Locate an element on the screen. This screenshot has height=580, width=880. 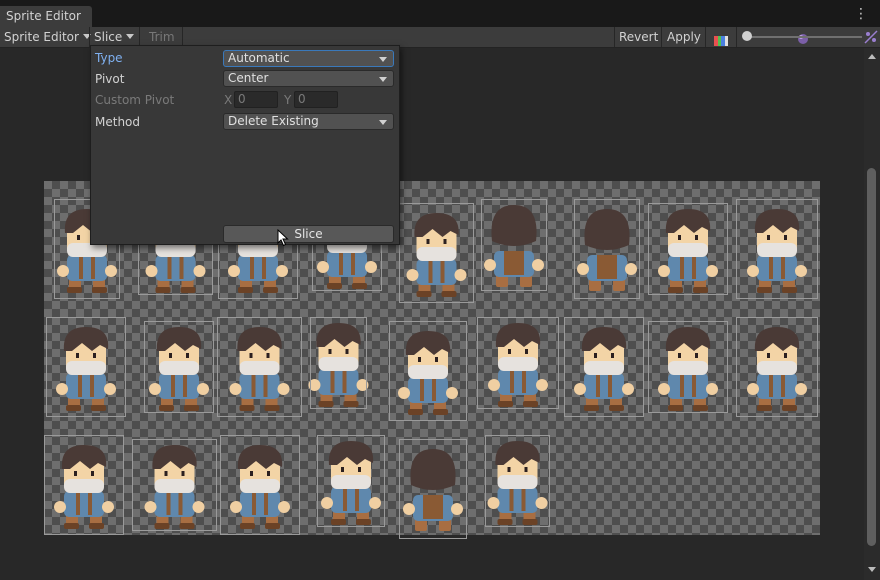
custom-pivot-y-field: 0 is located at coordinates (316, 99).